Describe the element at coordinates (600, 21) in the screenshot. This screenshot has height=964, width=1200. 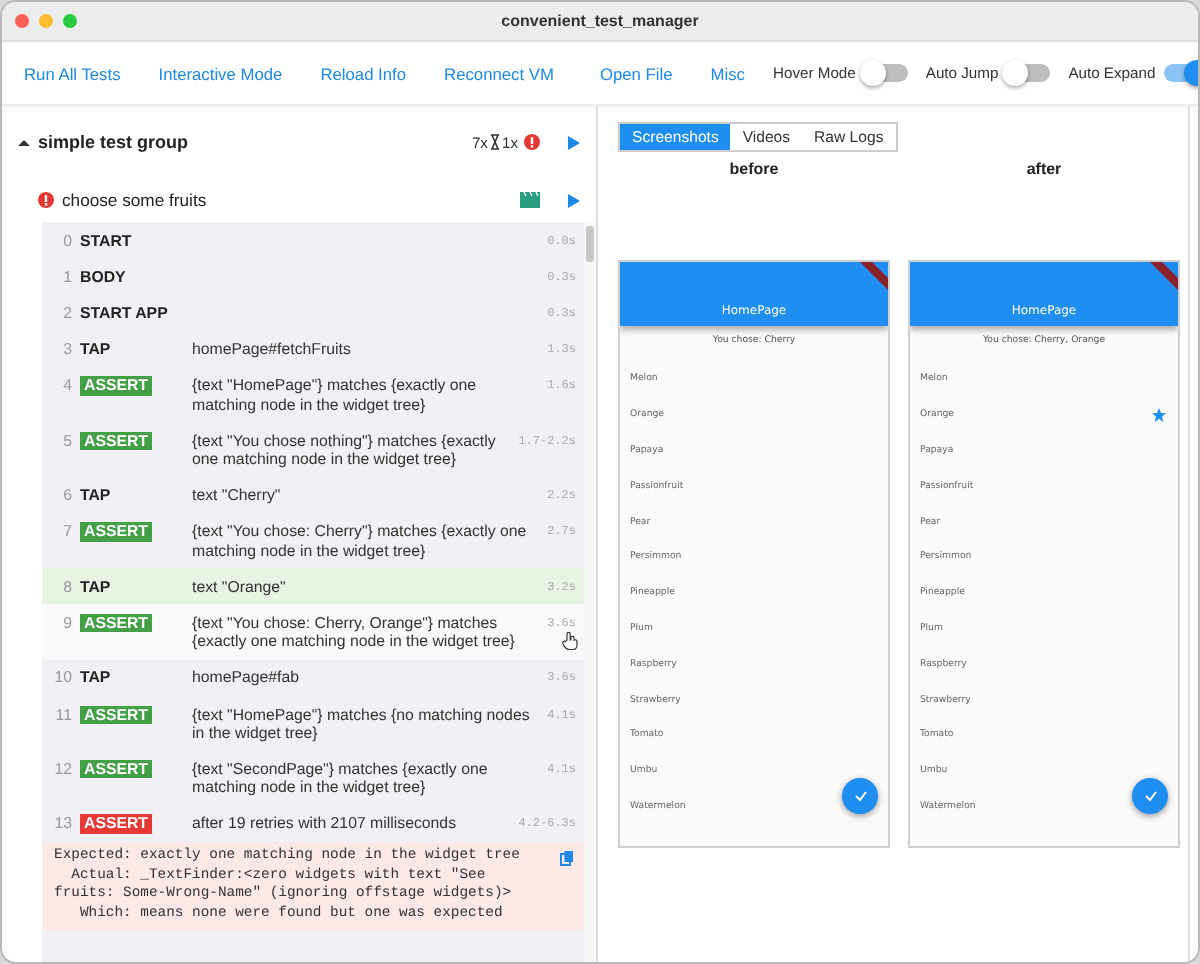
I see `window-title: convenient_test_manager` at that location.